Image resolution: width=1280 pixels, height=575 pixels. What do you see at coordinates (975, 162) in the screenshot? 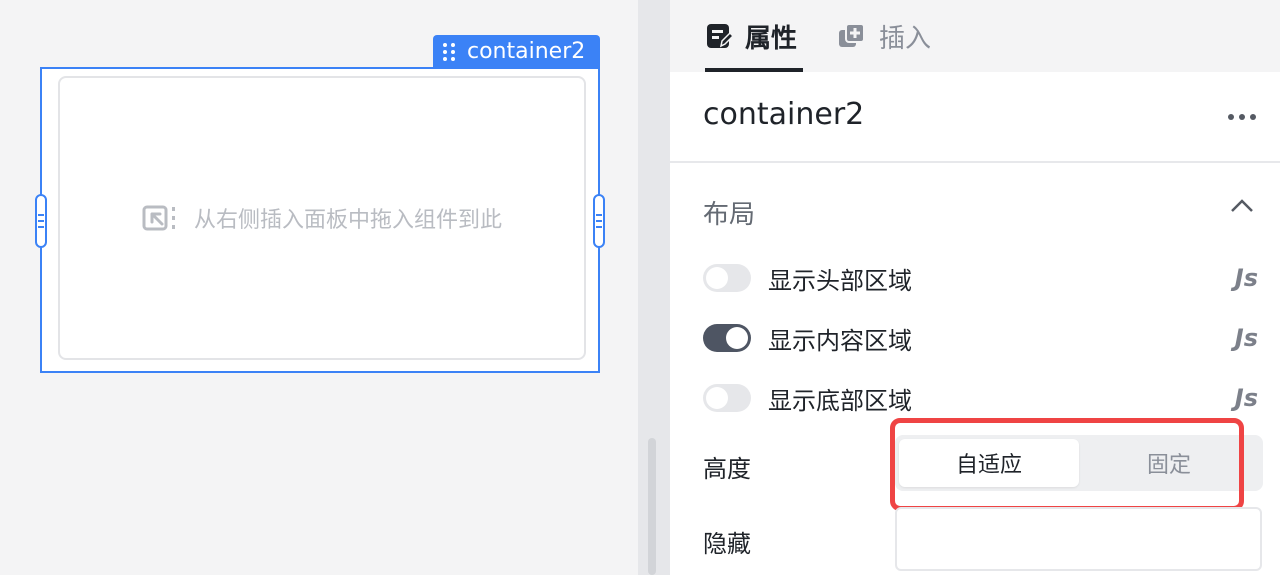
I see `divider` at bounding box center [975, 162].